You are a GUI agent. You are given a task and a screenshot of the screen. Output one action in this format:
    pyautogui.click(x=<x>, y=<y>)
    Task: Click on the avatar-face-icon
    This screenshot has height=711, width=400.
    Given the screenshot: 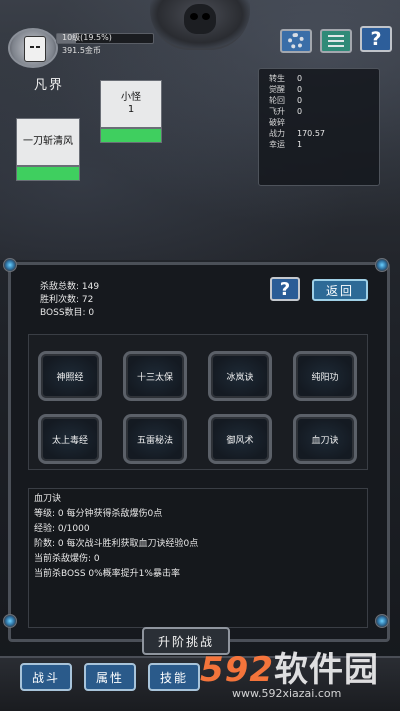 What is the action you would take?
    pyautogui.click(x=35, y=49)
    